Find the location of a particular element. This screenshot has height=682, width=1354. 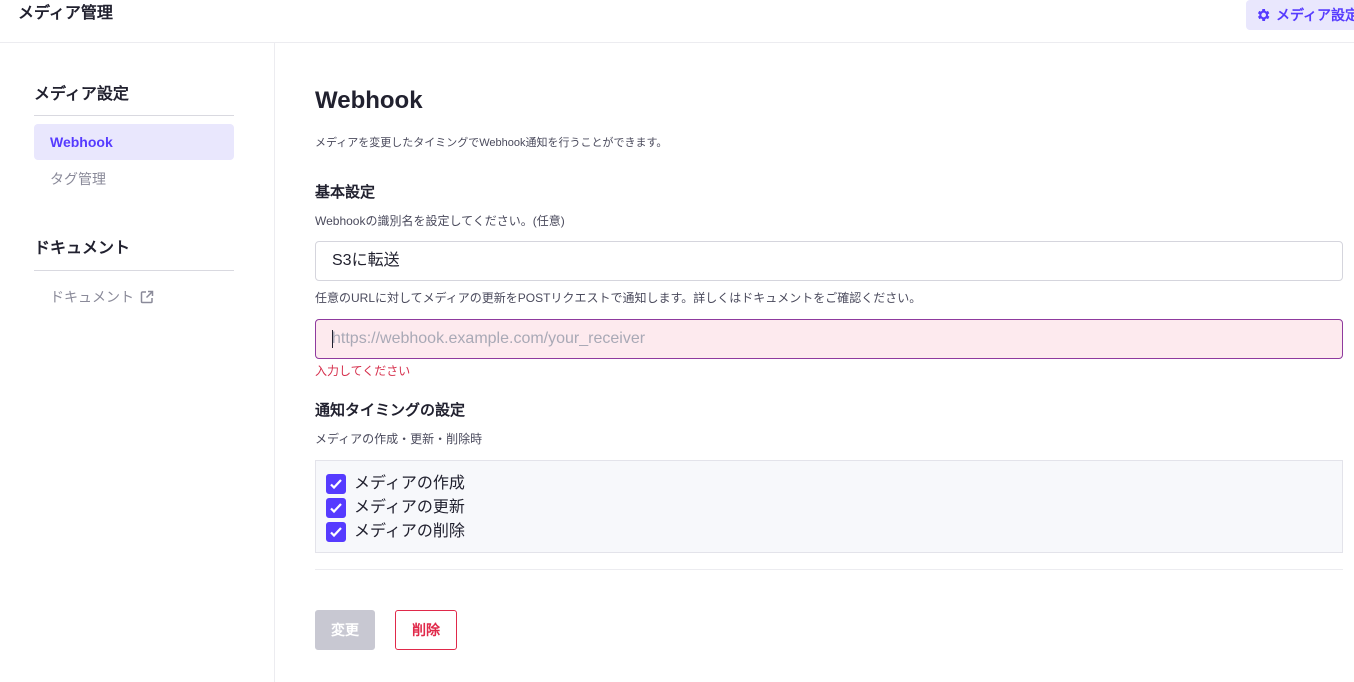

webhook-name-help: Webhookの識別名を設定してください。(任意) is located at coordinates (440, 221).